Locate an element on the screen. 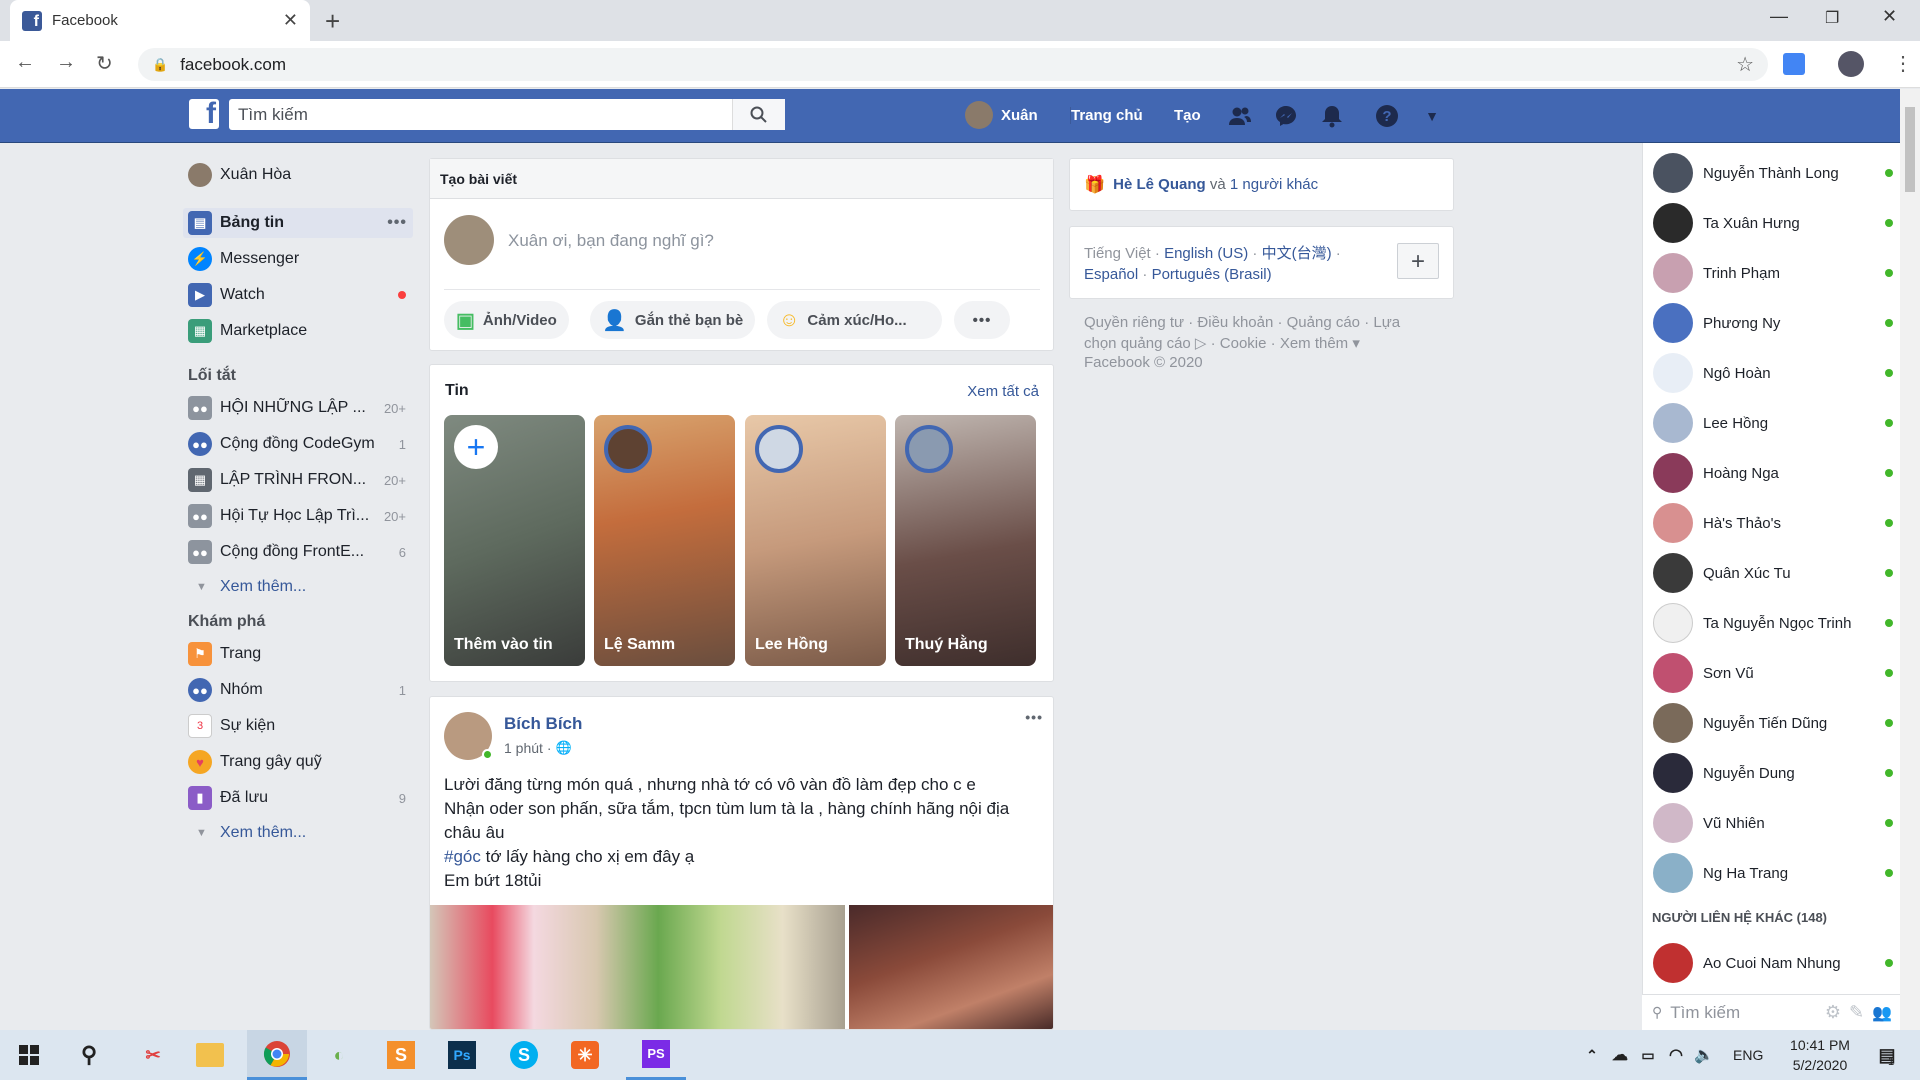  story-item: Lee Hồng is located at coordinates (815, 540).